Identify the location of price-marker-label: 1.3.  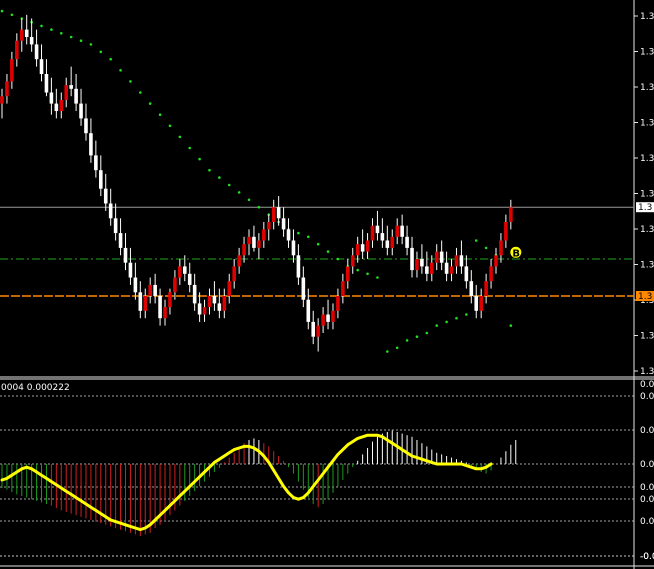
(645, 208).